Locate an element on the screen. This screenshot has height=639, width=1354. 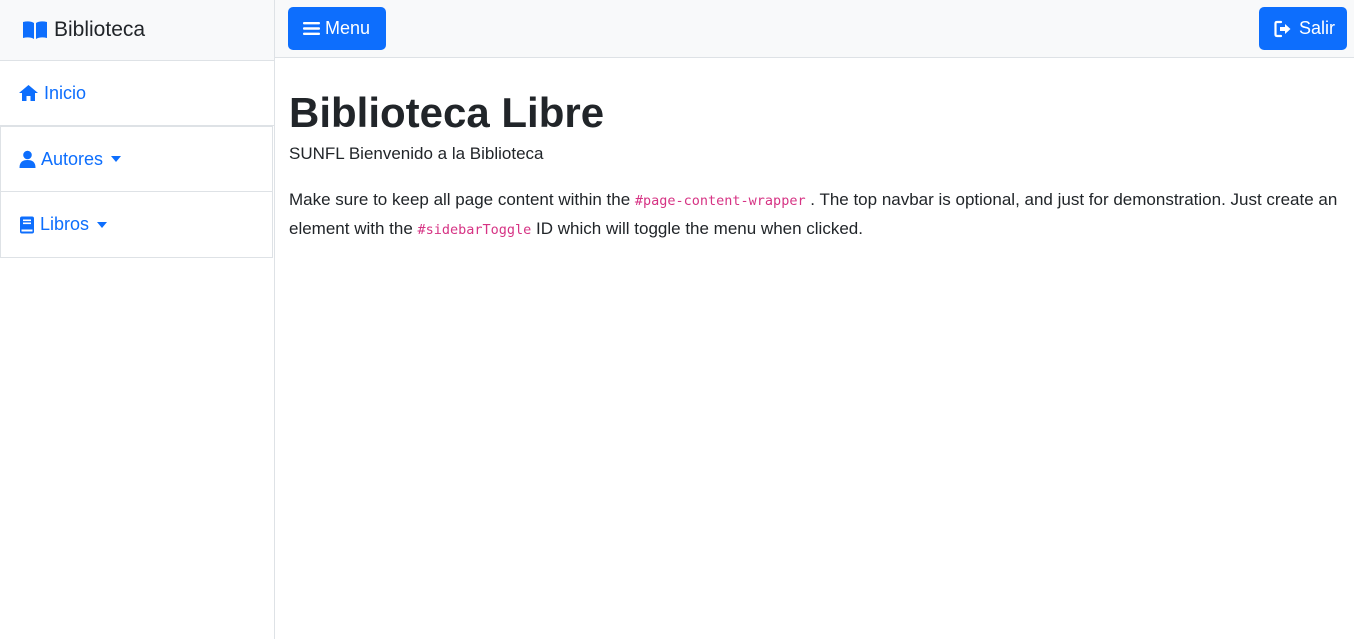
page-title: Biblioteca Libre is located at coordinates (447, 112).